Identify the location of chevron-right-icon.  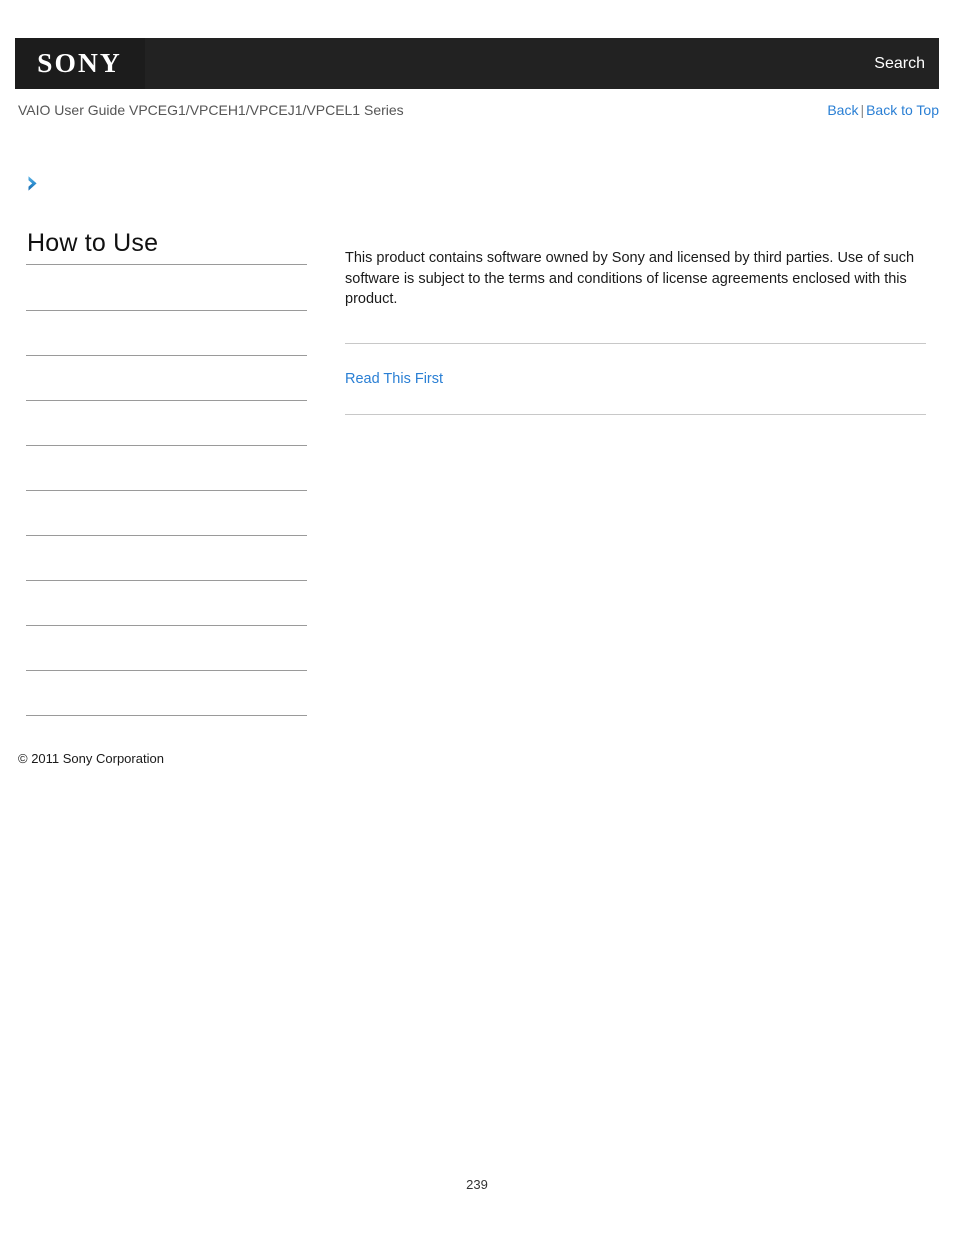
(33, 183).